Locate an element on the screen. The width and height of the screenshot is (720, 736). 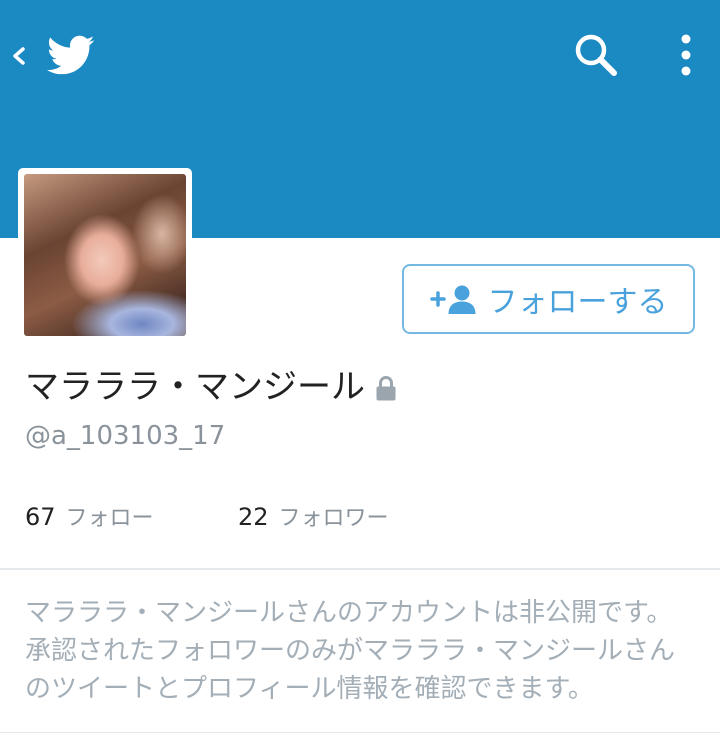
section-divider is located at coordinates (360, 569).